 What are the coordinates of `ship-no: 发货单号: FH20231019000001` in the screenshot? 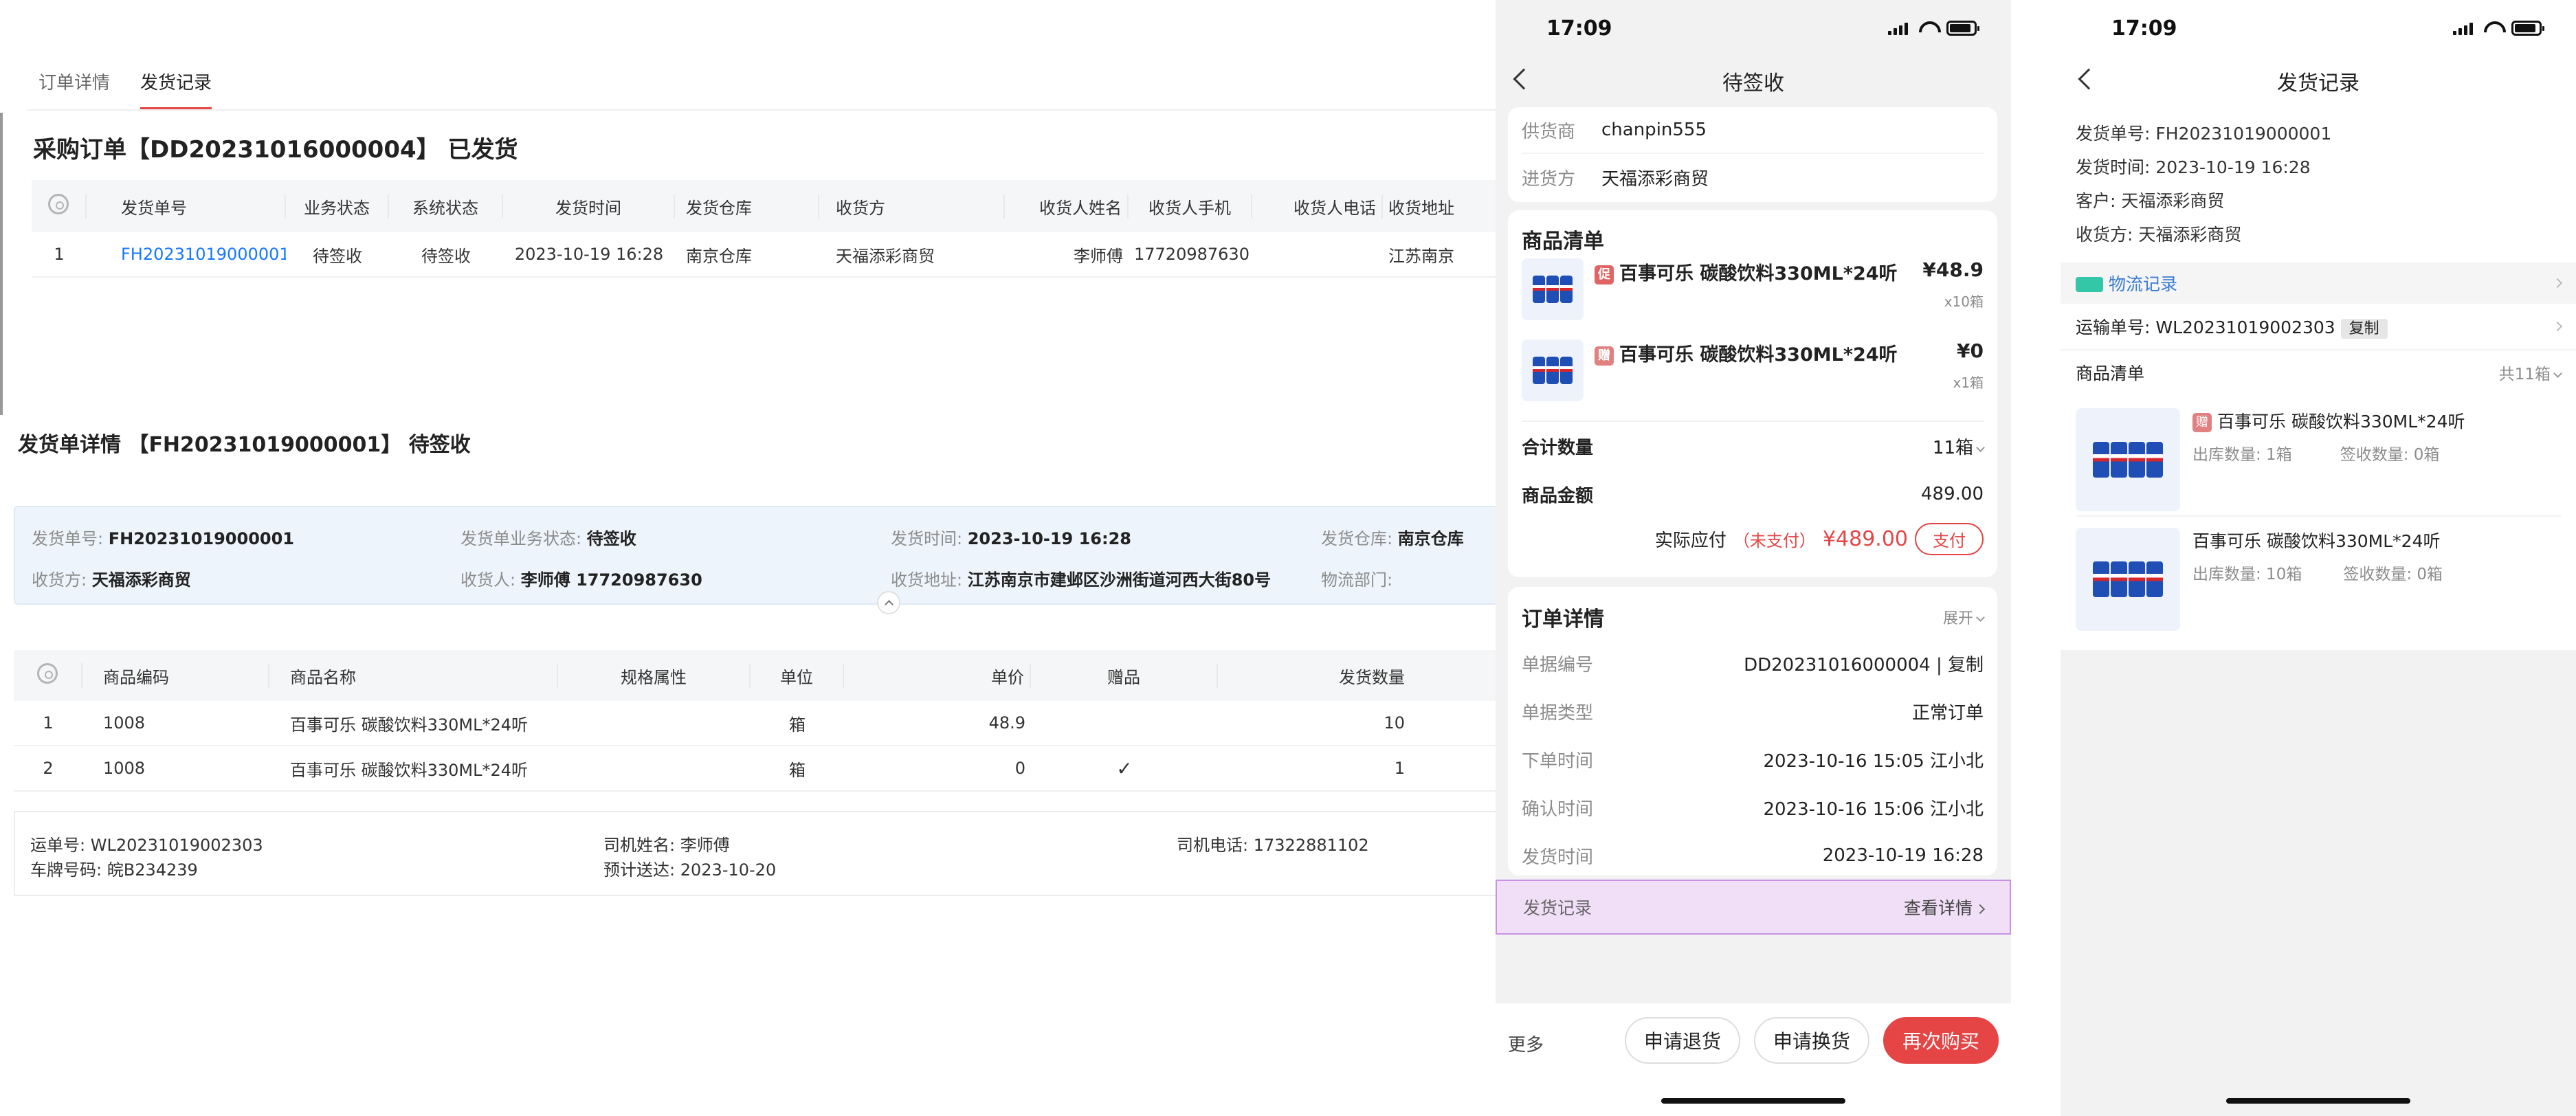 It's located at (2204, 134).